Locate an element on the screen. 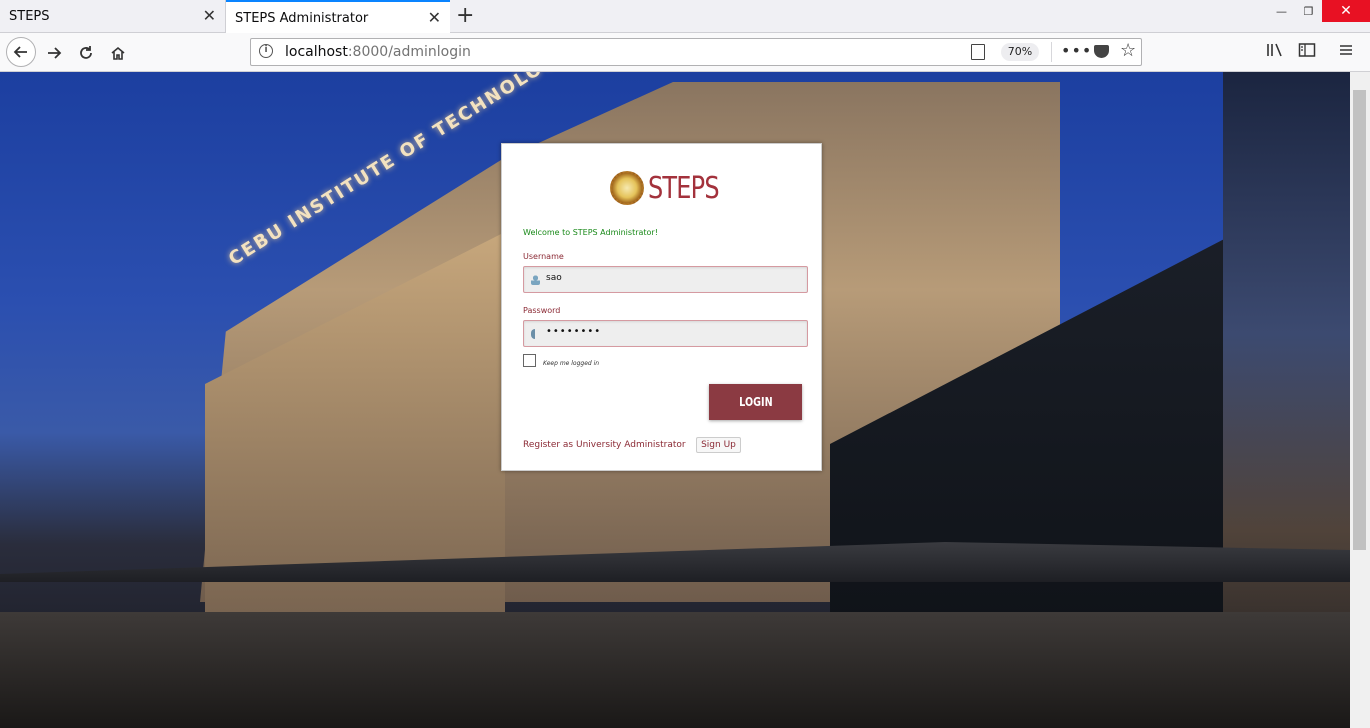  key-icon is located at coordinates (535, 334).